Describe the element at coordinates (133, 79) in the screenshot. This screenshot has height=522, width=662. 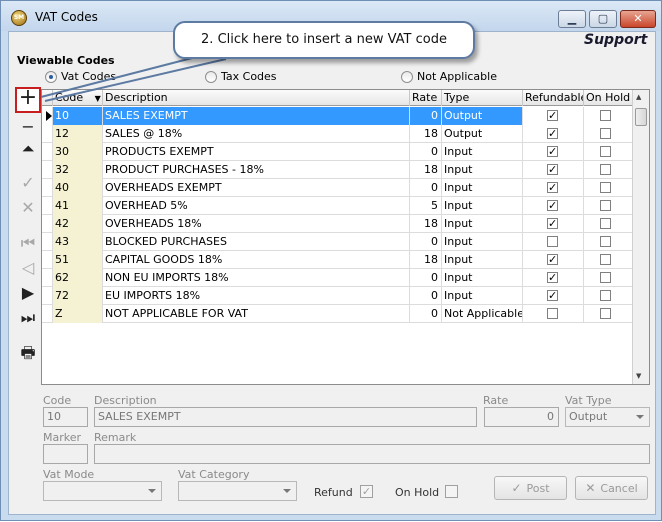
I see `callout-pointer` at that location.